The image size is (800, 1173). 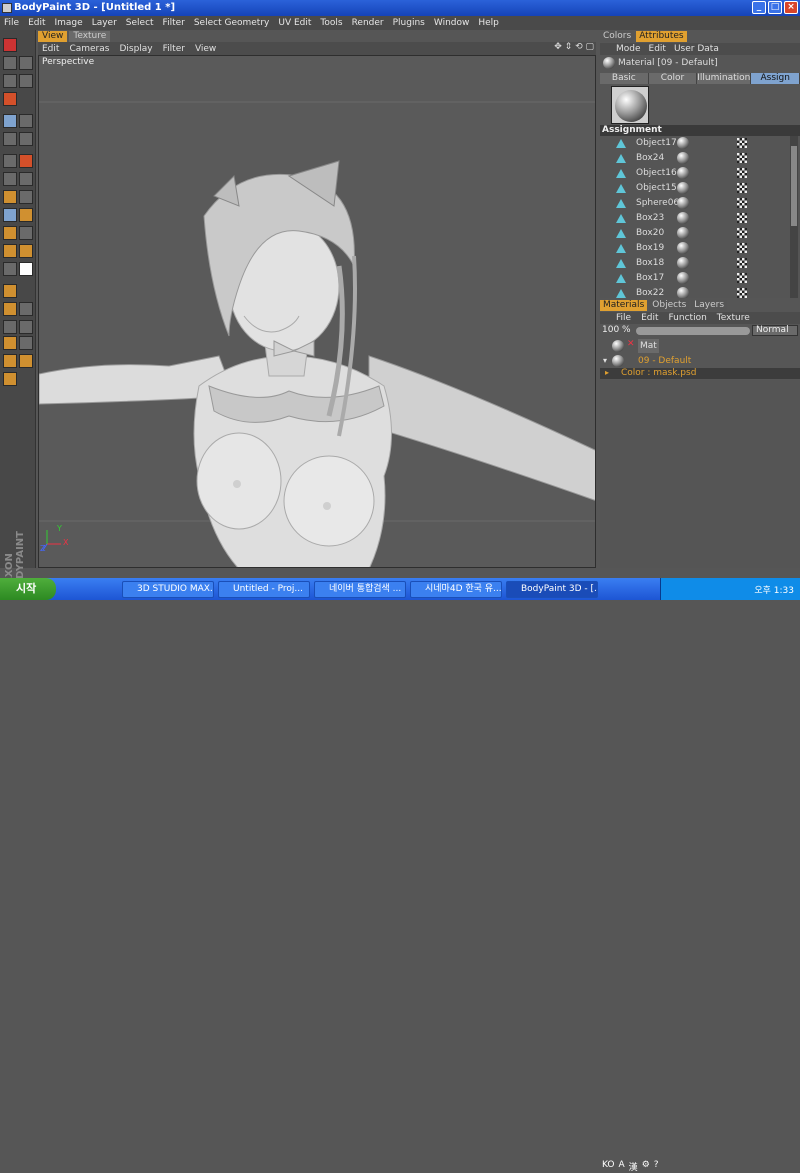 I want to click on menu-select: Select, so click(x=140, y=23).